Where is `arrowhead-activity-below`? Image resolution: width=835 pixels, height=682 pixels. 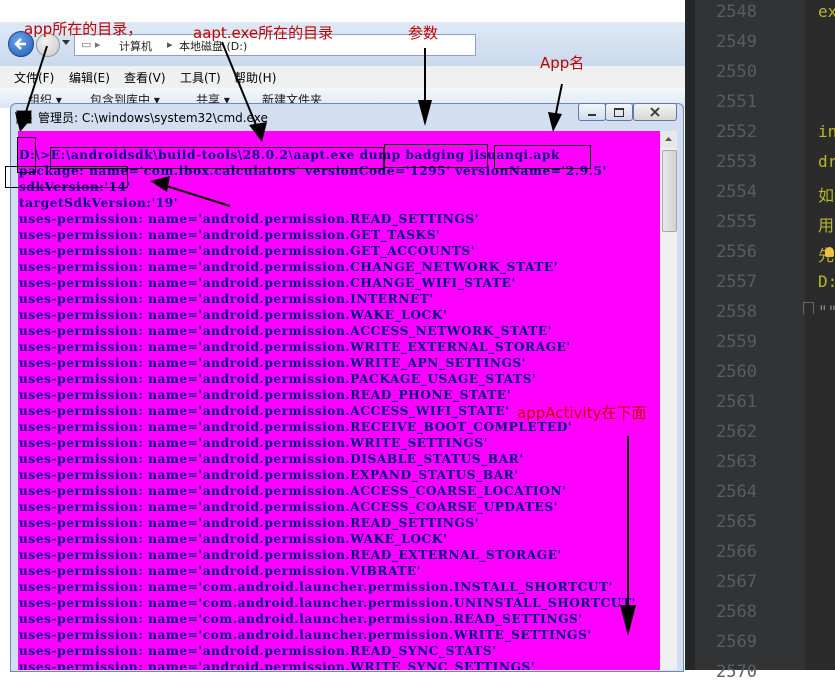 arrowhead-activity-below is located at coordinates (628, 620).